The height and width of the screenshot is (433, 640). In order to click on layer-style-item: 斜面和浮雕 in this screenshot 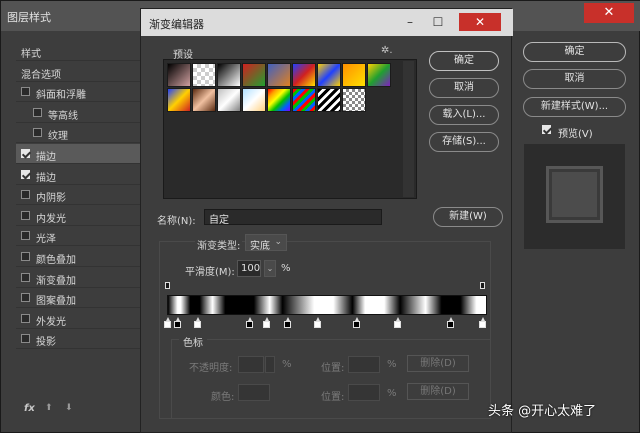, I will do `click(80, 92)`.